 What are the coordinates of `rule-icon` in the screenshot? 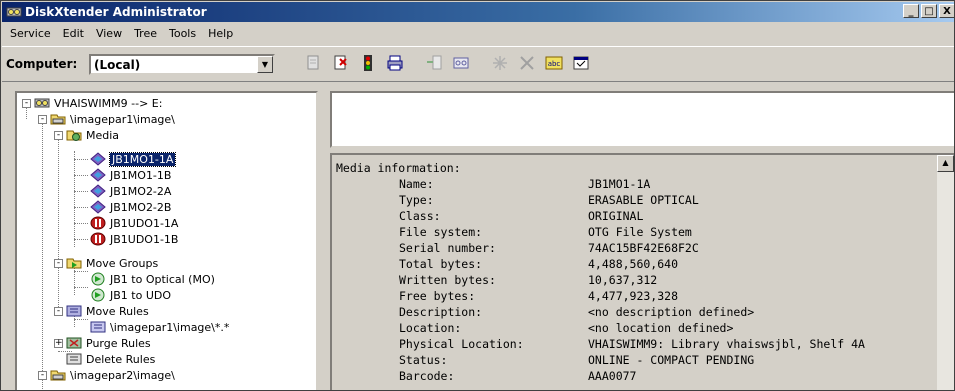 It's located at (98, 327).